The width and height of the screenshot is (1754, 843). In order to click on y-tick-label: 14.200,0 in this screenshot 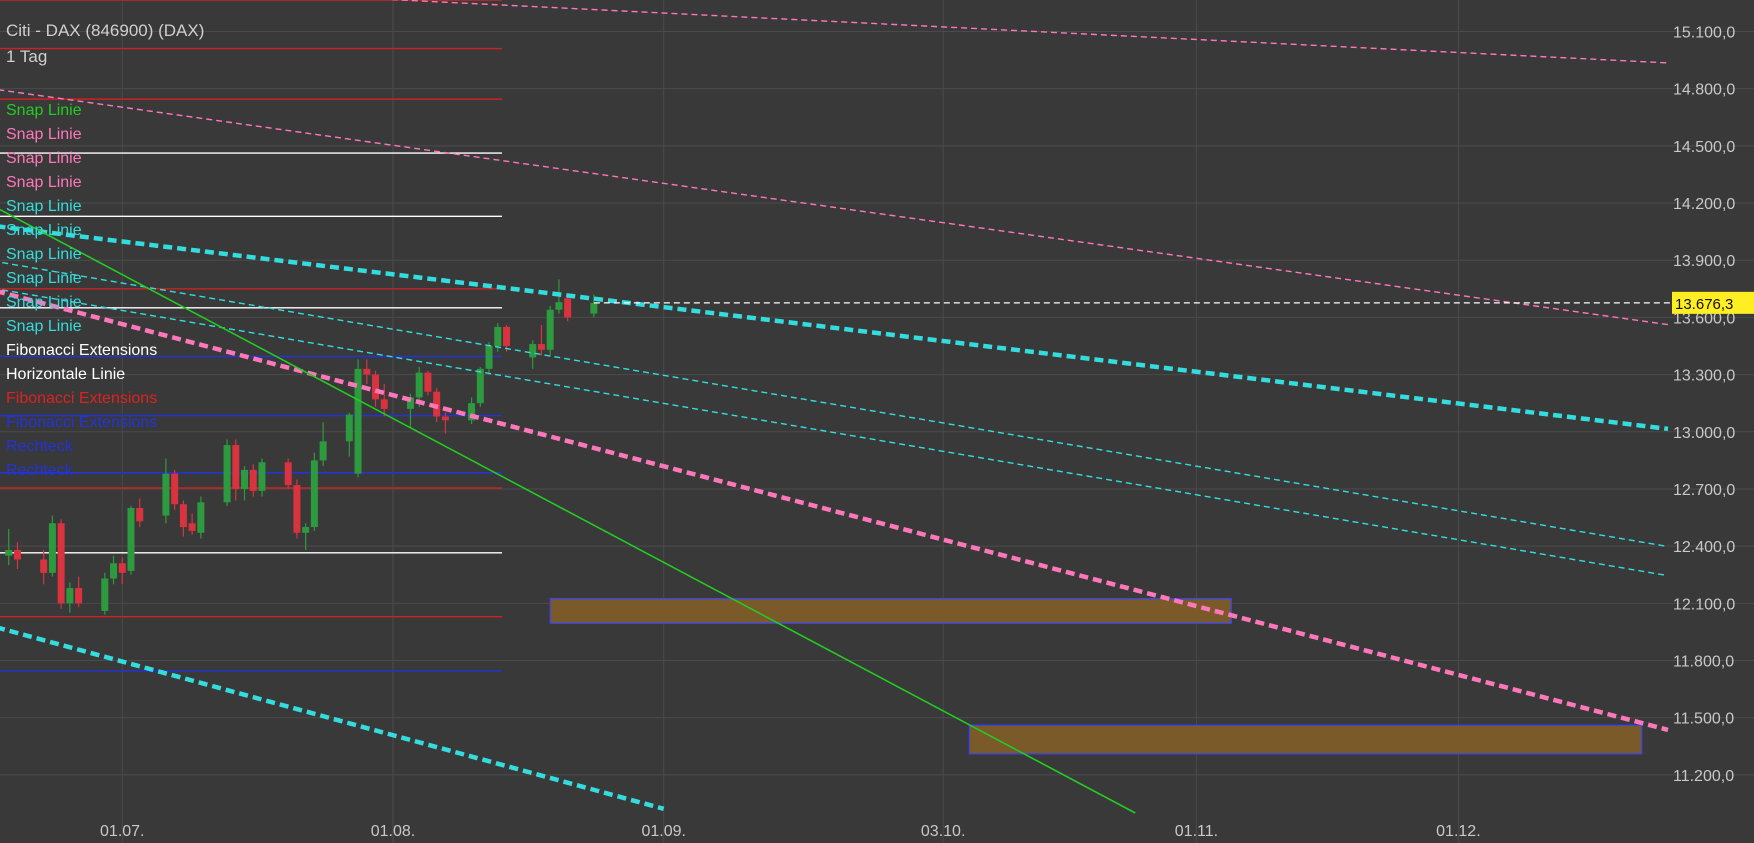, I will do `click(1704, 204)`.